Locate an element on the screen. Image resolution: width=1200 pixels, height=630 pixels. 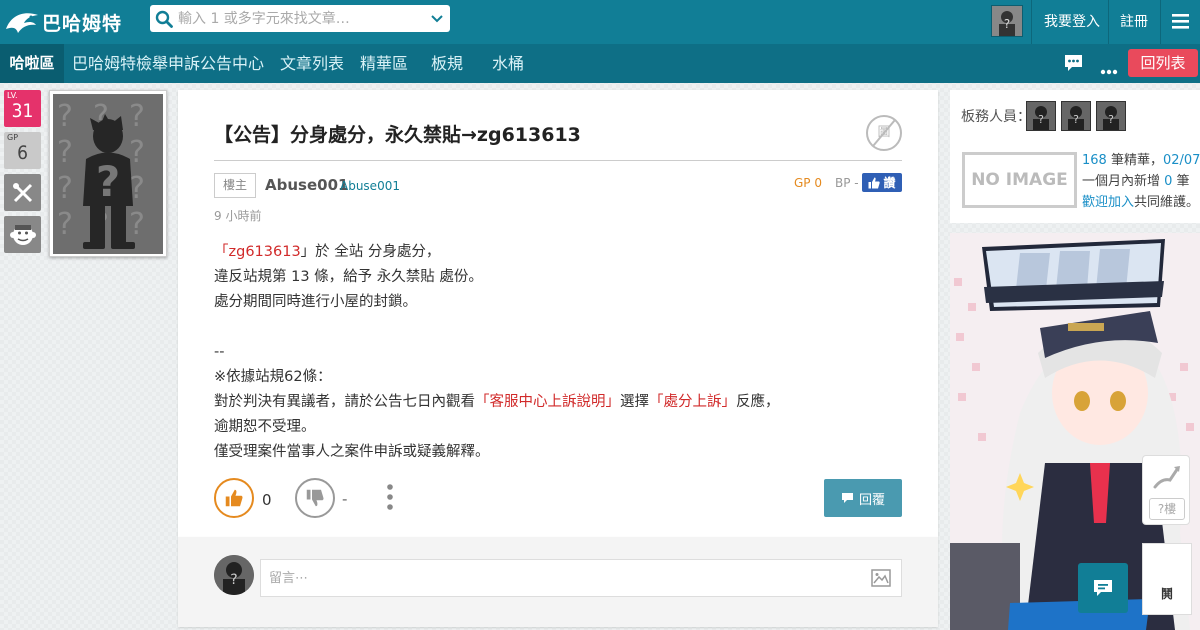
stat-text: 共同維護。 is located at coordinates (1167, 202).